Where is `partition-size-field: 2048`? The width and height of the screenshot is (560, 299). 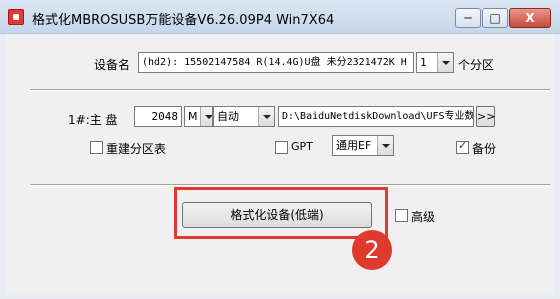
partition-size-field: 2048 is located at coordinates (158, 116).